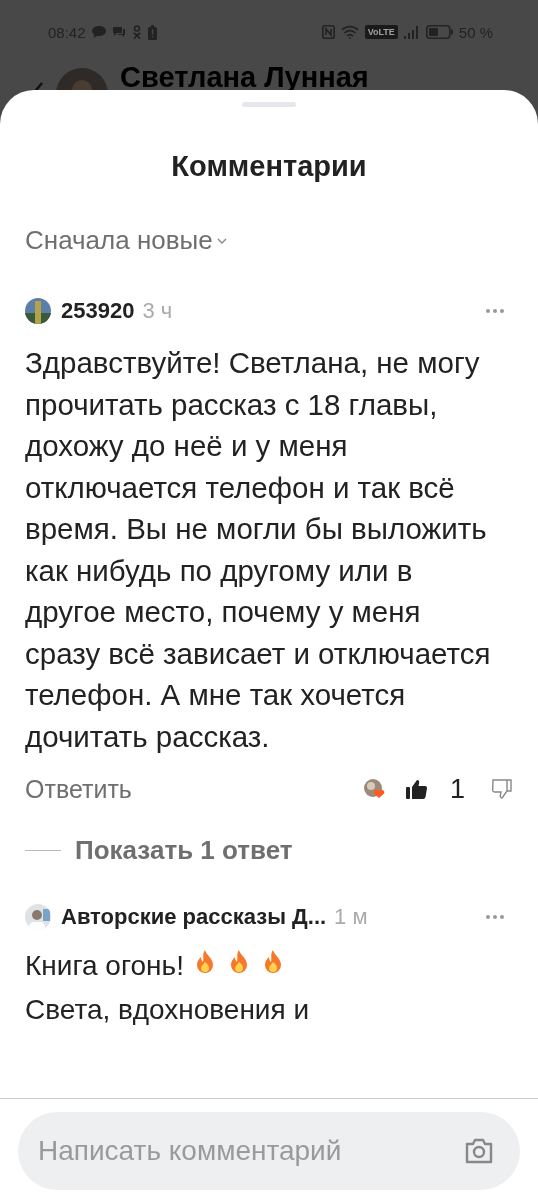  What do you see at coordinates (457, 789) in the screenshot?
I see `like-count: 1` at bounding box center [457, 789].